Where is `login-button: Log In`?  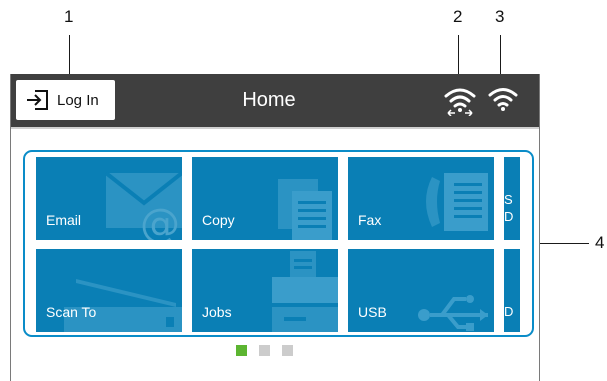 login-button: Log In is located at coordinates (65, 100).